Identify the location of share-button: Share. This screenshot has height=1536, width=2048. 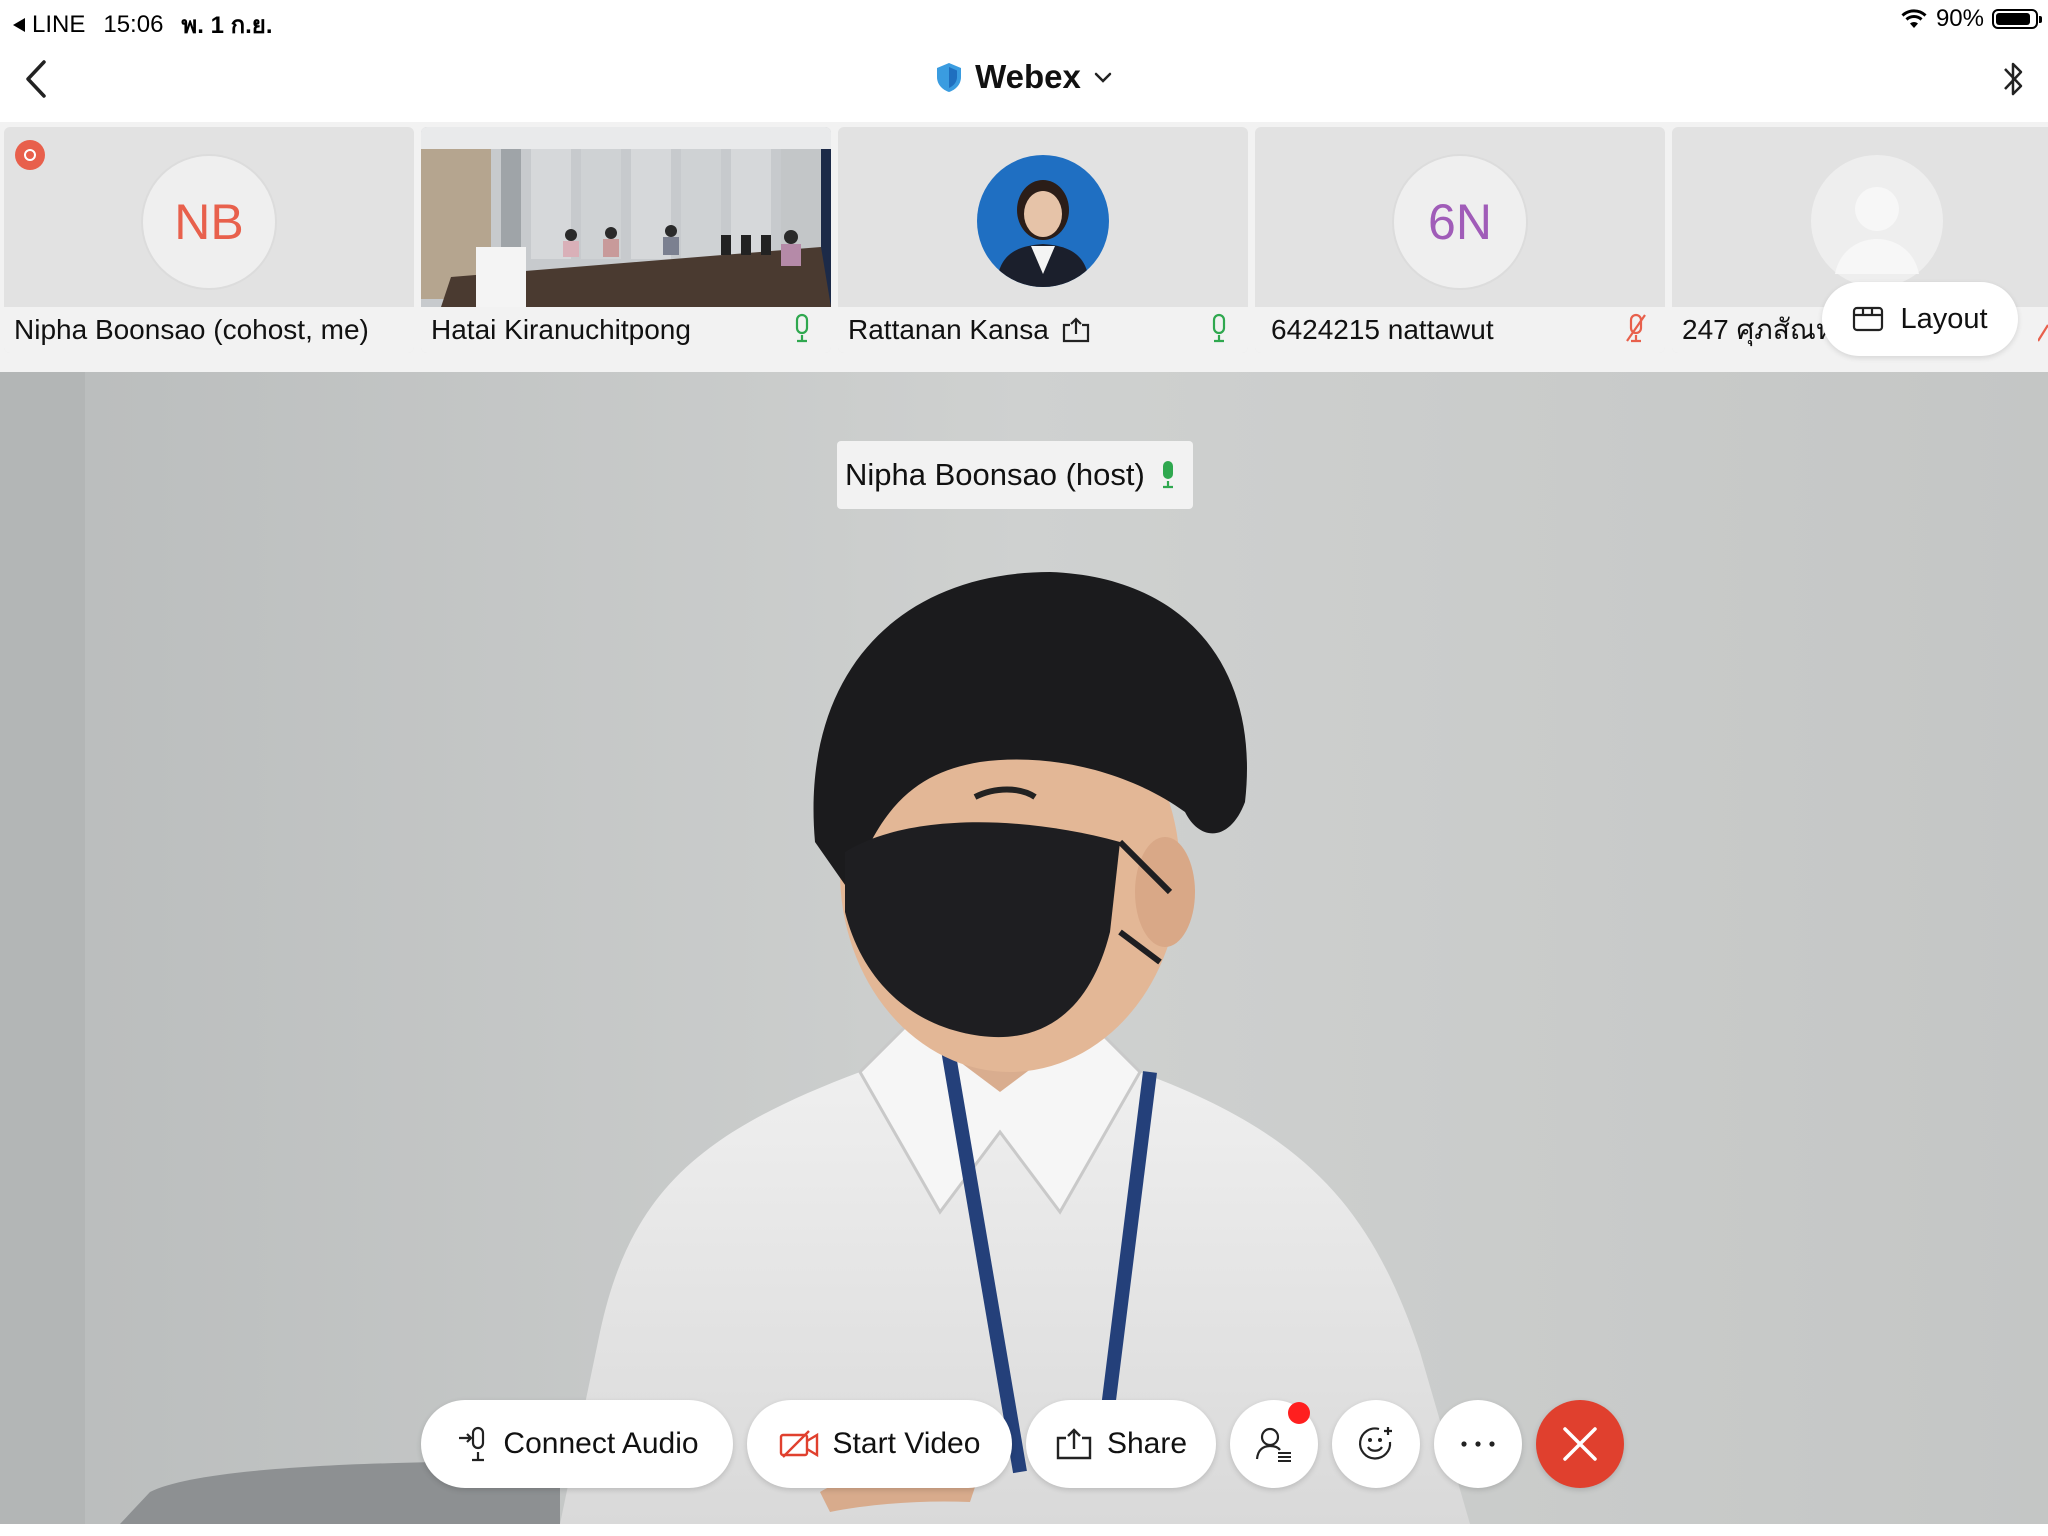
(1121, 1444).